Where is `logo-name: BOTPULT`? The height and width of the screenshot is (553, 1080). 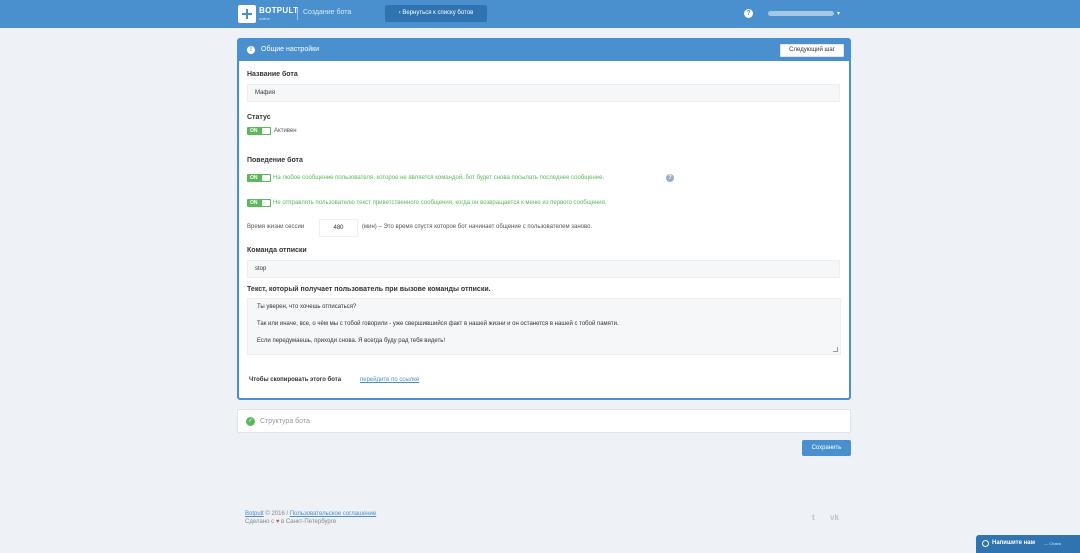 logo-name: BOTPULT is located at coordinates (278, 10).